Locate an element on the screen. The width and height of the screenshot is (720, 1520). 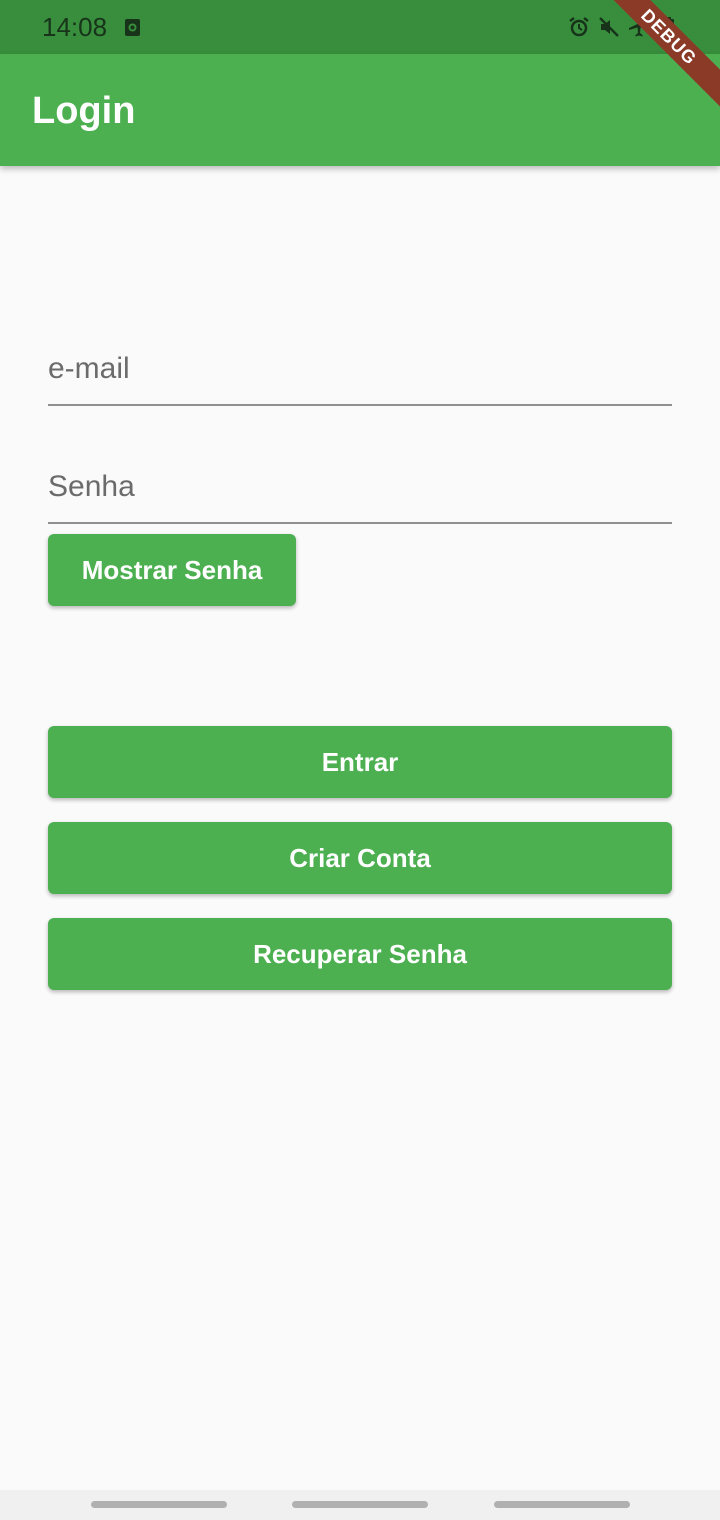
alarm-icon is located at coordinates (579, 27).